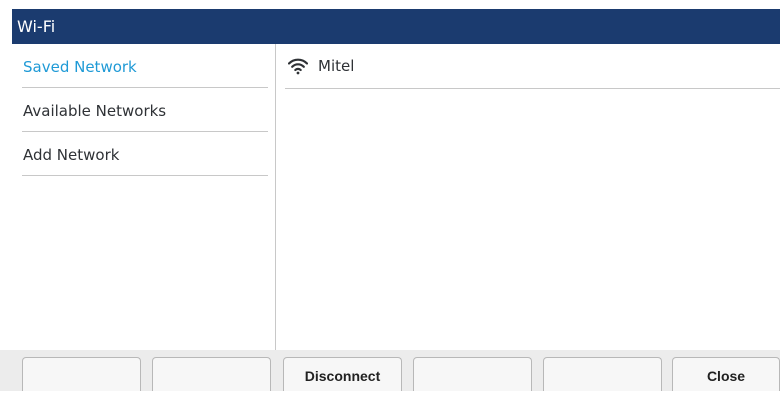  I want to click on network-row-mitel: Mitel, so click(532, 66).